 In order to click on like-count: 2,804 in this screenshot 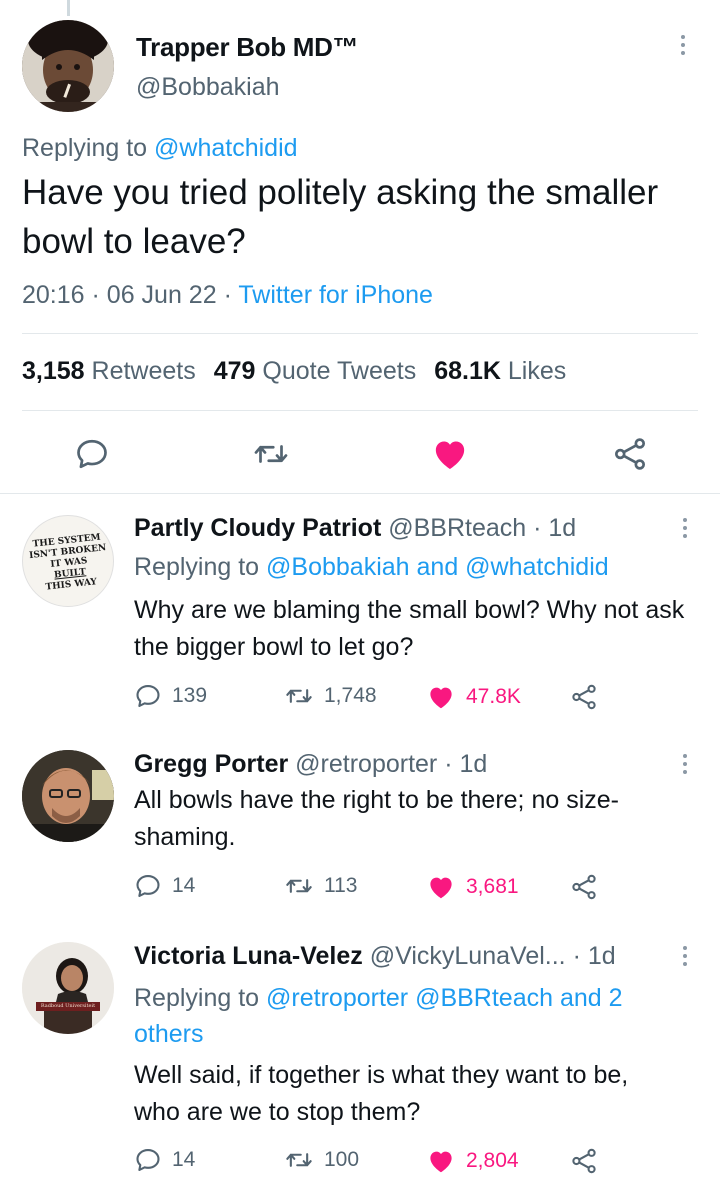, I will do `click(492, 1160)`.